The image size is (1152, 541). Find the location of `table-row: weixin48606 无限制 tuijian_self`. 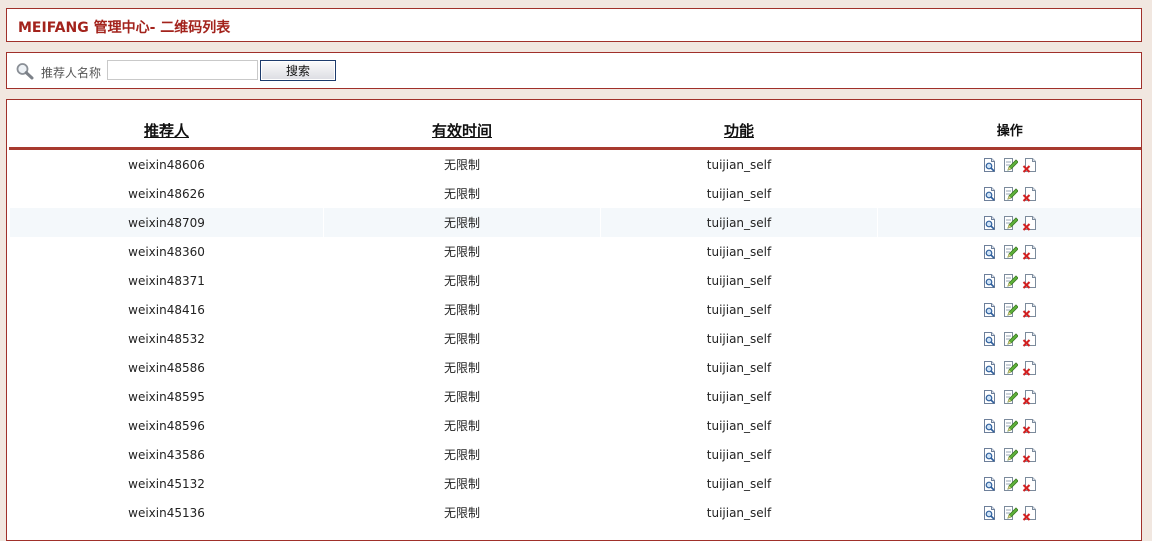

table-row: weixin48606 无限制 tuijian_self is located at coordinates (575, 163).